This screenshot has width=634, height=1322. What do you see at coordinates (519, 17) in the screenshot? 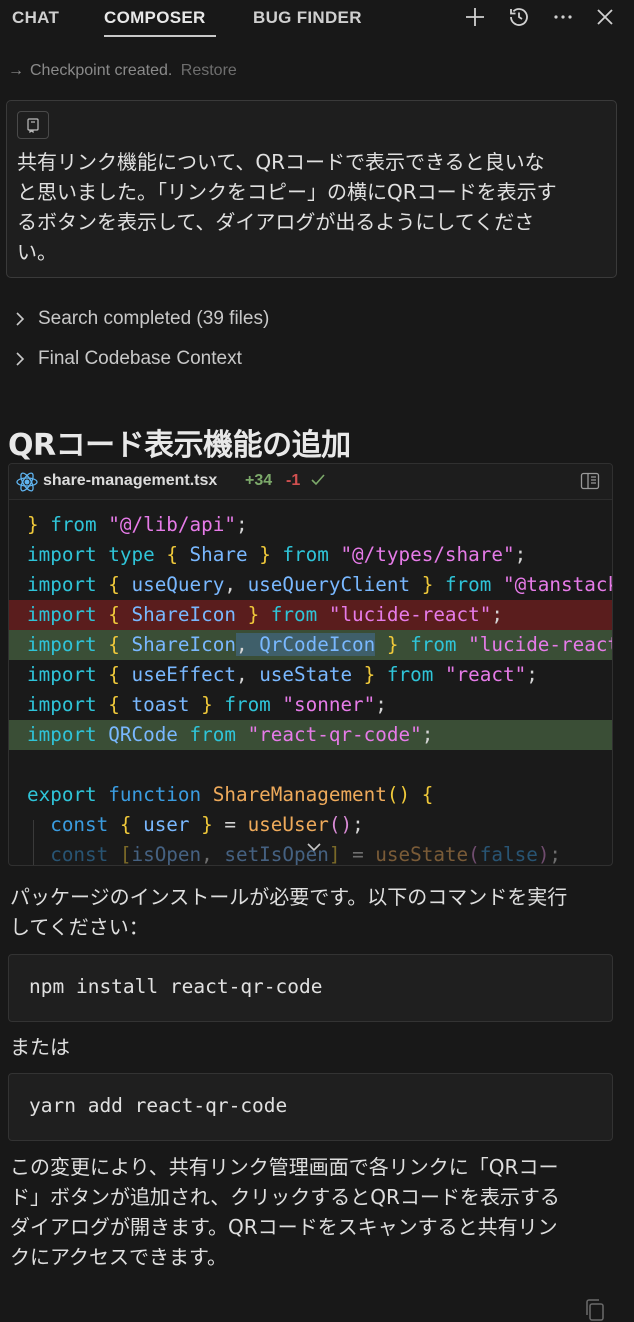
I see `history-icon` at bounding box center [519, 17].